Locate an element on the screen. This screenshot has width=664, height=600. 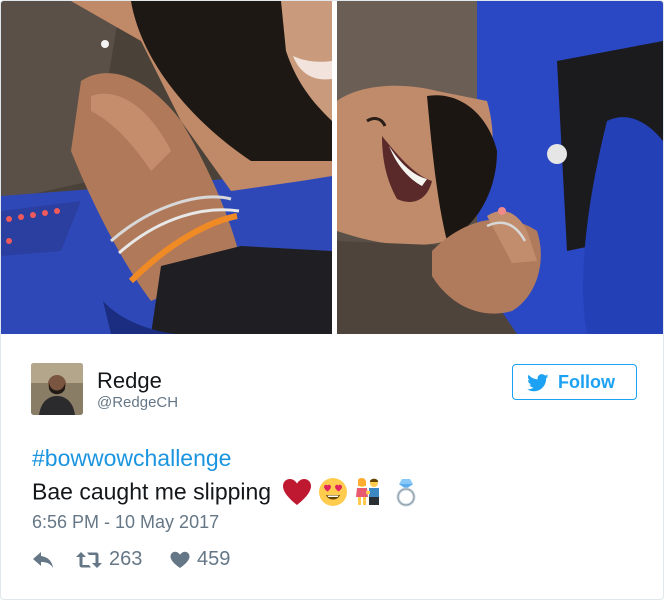
tweet-timestamp: 6:56 PM - 10 May 2017 is located at coordinates (125, 522).